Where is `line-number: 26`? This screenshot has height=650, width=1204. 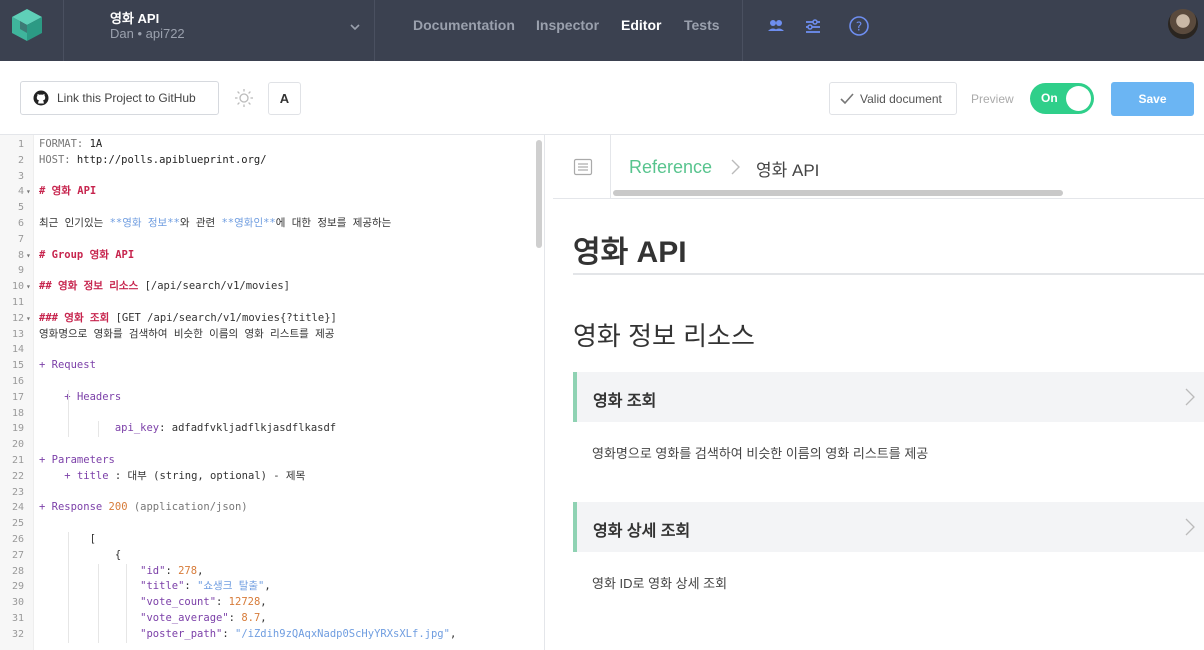 line-number: 26 is located at coordinates (17, 539).